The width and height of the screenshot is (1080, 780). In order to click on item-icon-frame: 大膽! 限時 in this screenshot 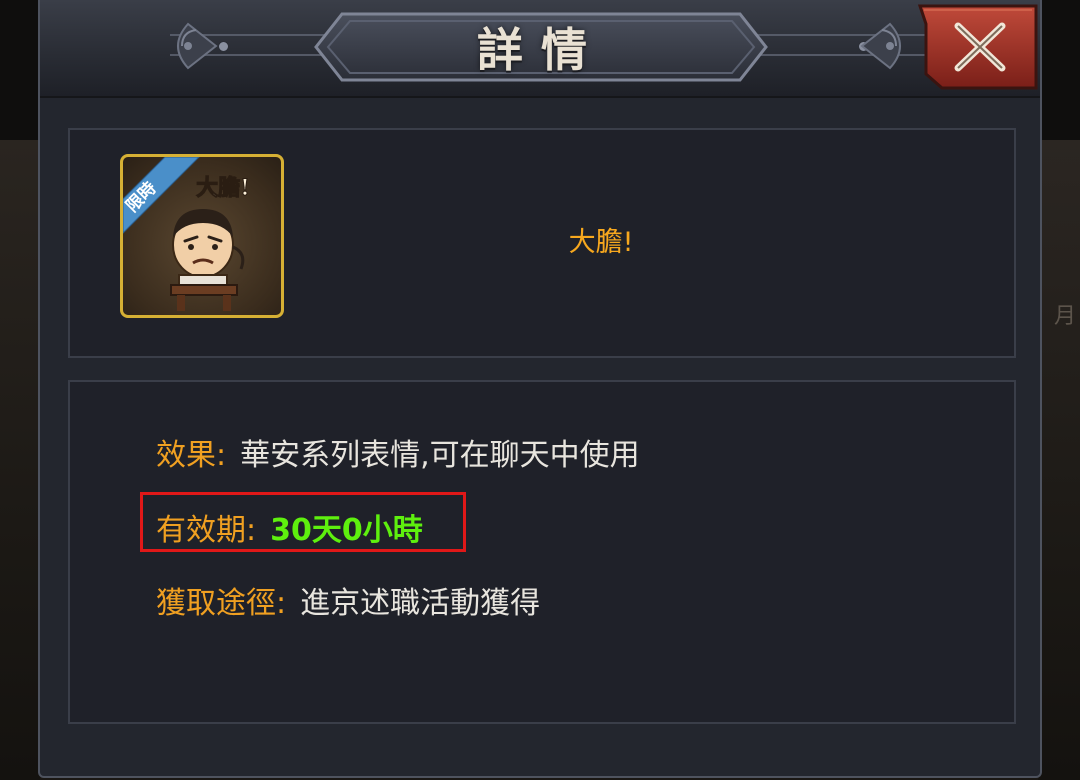, I will do `click(202, 236)`.